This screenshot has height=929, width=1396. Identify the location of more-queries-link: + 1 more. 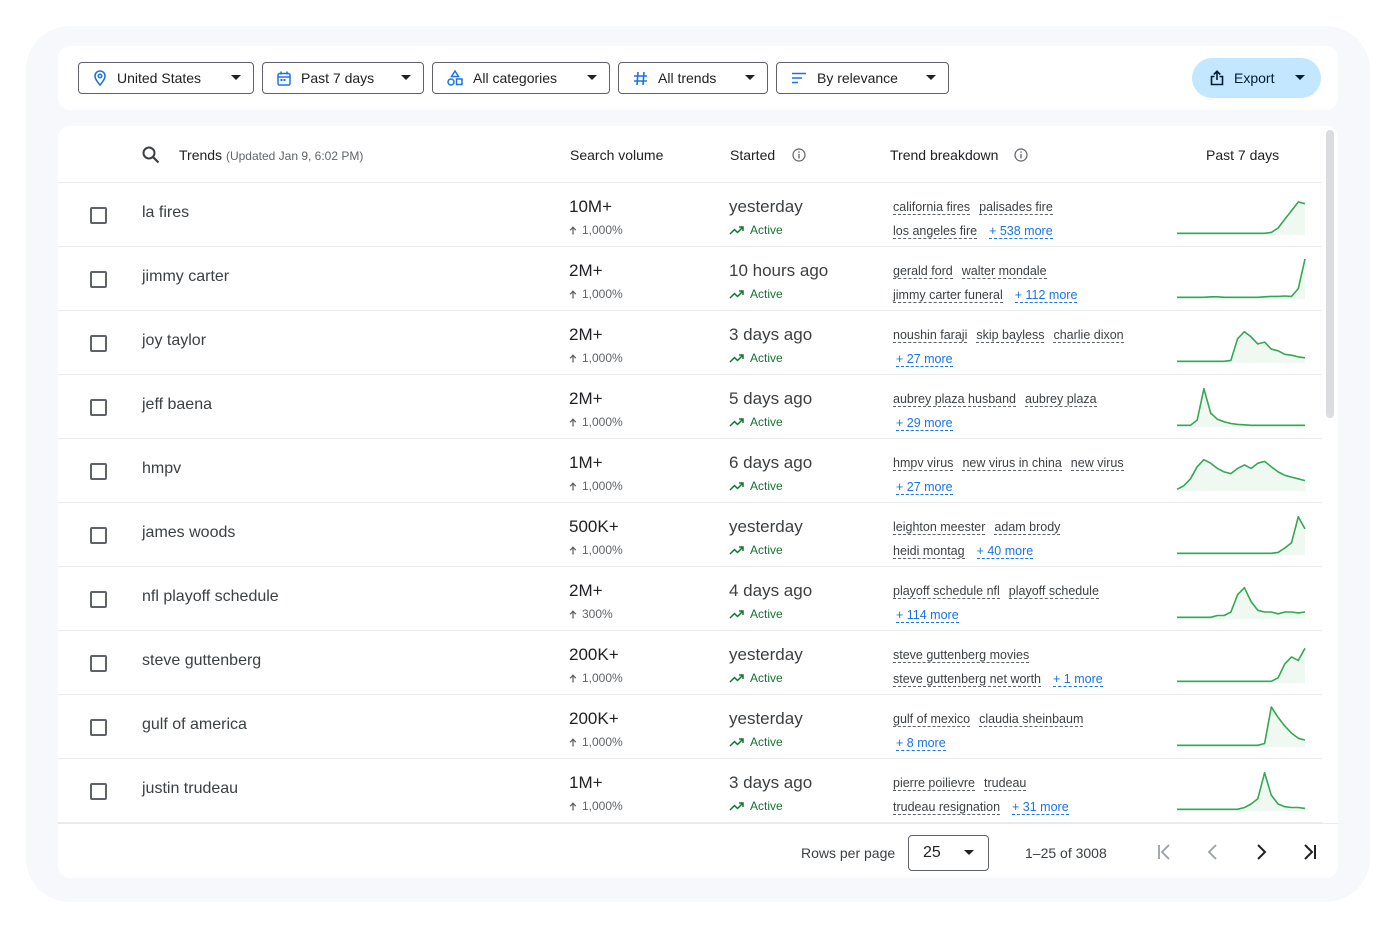
(1078, 679).